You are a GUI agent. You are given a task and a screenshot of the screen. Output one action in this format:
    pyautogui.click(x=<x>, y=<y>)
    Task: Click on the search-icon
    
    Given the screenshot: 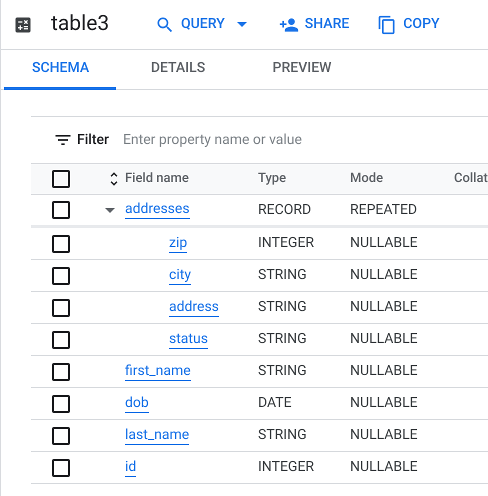 What is the action you would take?
    pyautogui.click(x=165, y=24)
    